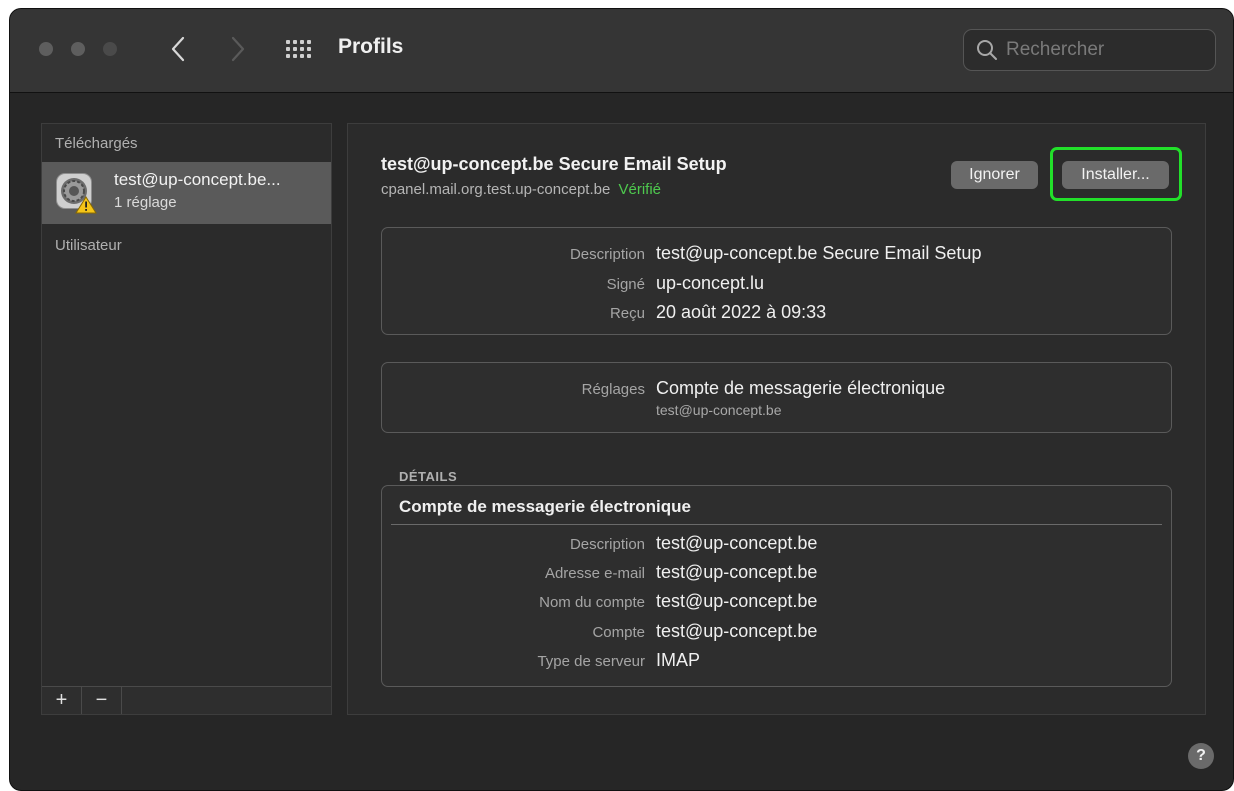 The image size is (1234, 791). I want to click on settings-gear-warning-icon, so click(76, 193).